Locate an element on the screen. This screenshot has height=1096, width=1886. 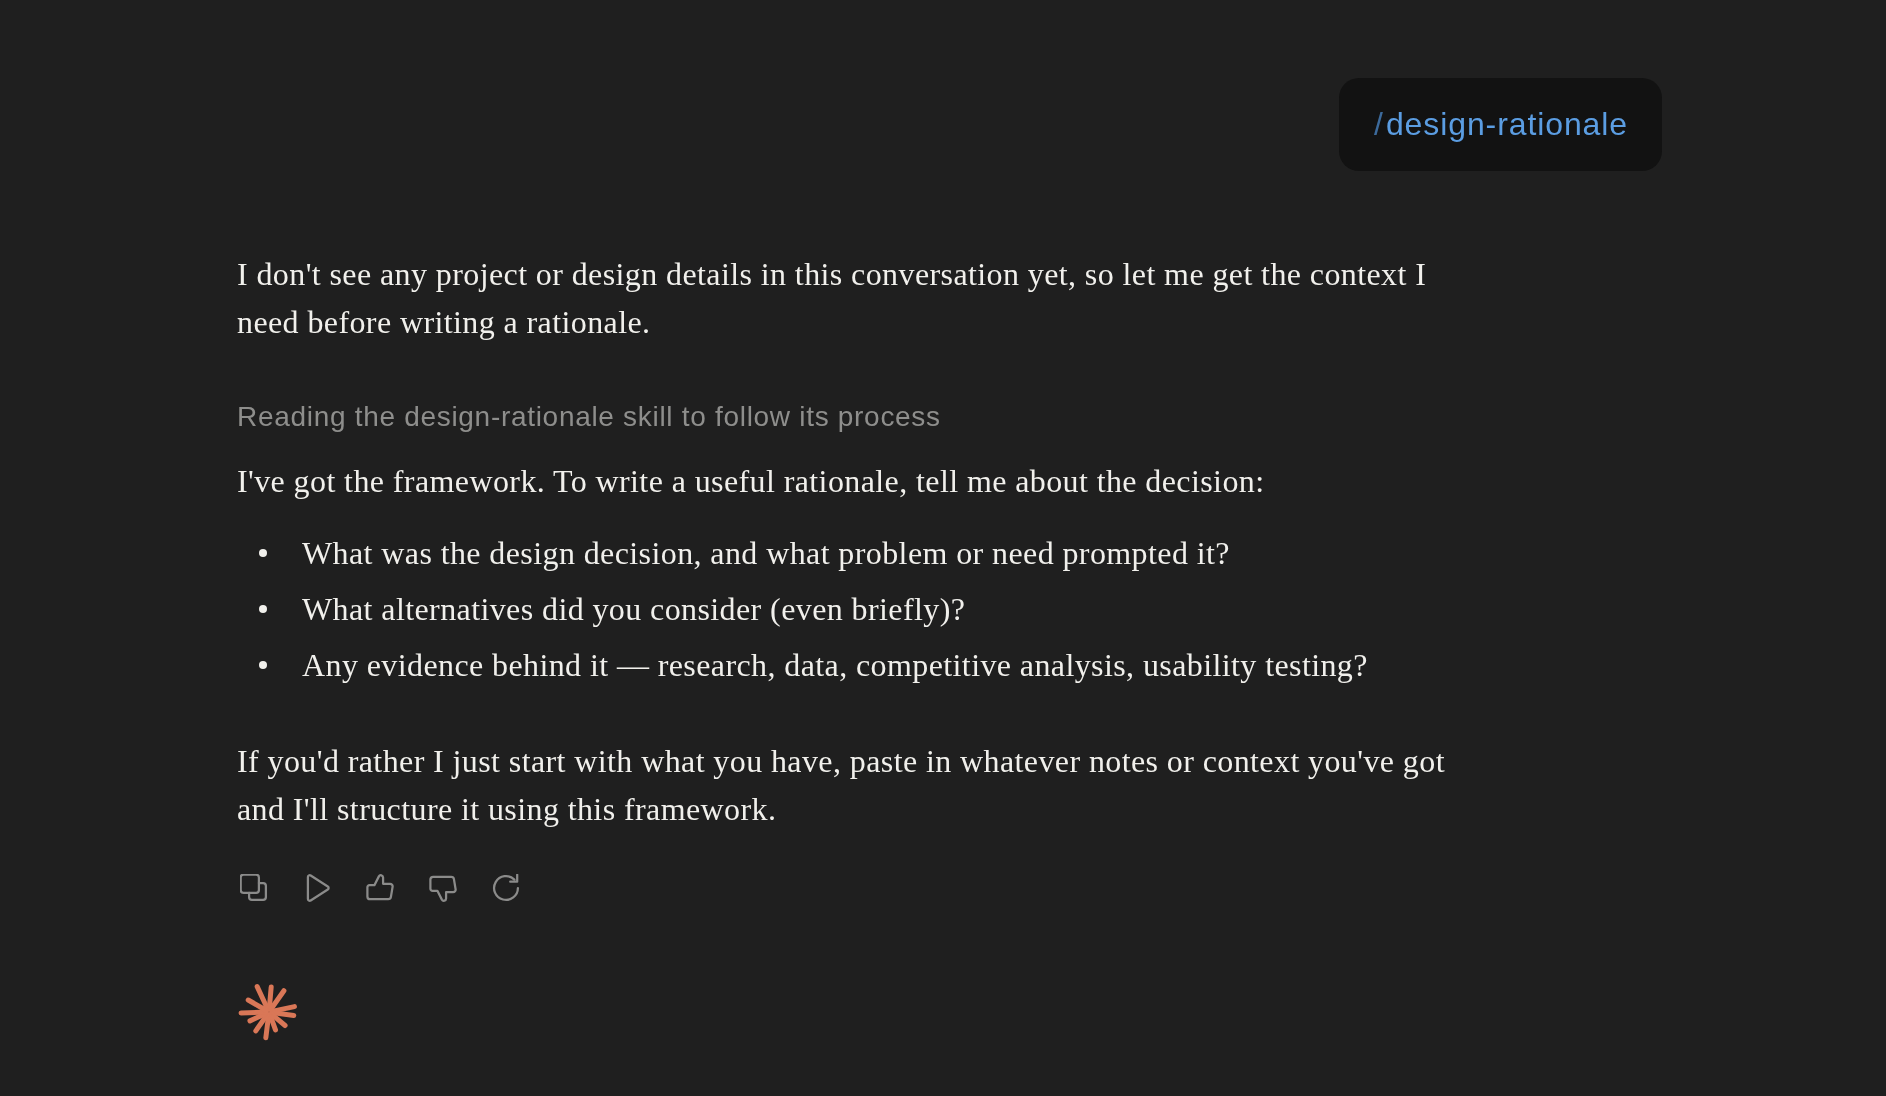
copy-icon is located at coordinates (254, 888).